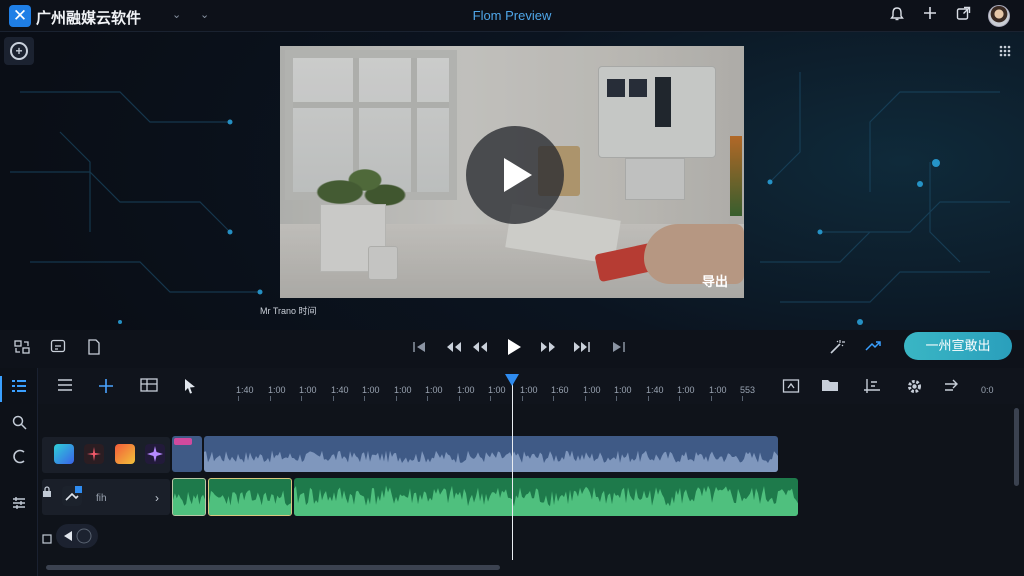 The image size is (1024, 576). I want to click on skip-end-icon, so click(618, 348).